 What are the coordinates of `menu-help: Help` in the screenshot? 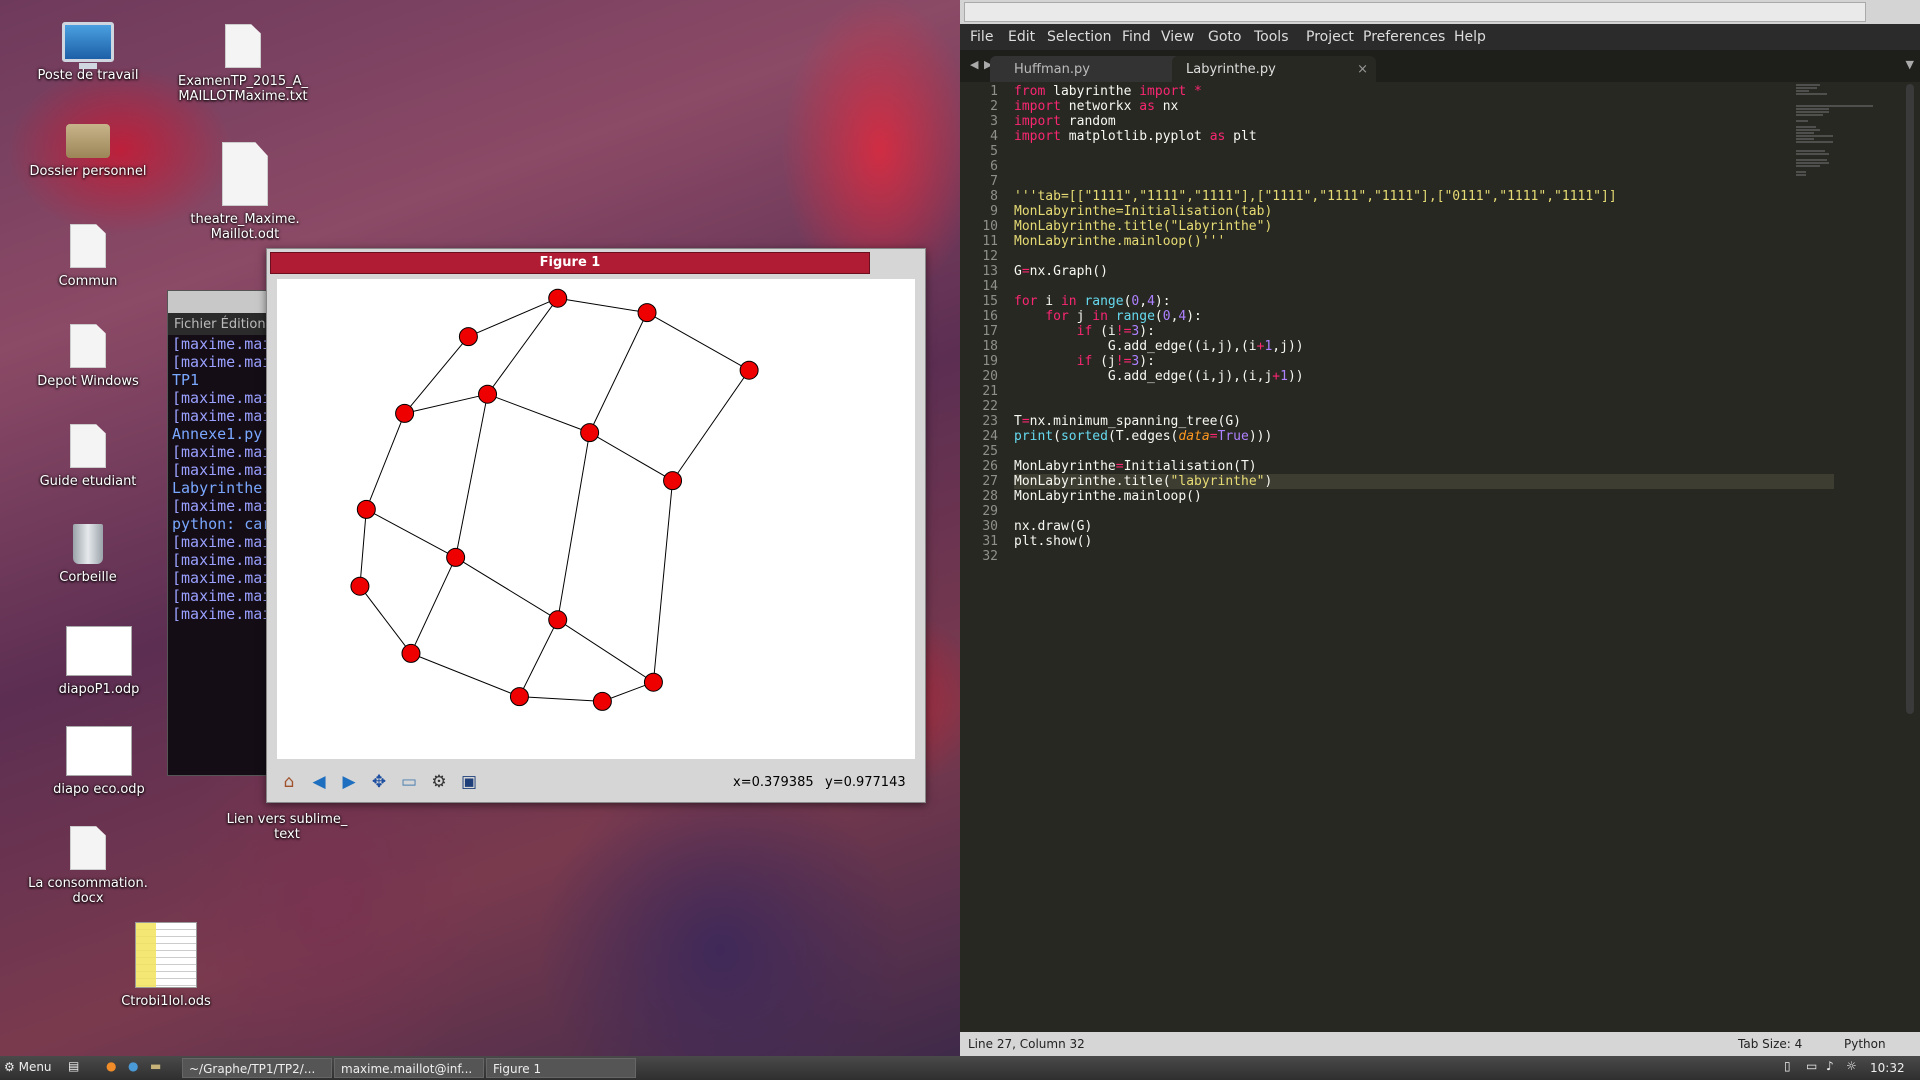 It's located at (1470, 37).